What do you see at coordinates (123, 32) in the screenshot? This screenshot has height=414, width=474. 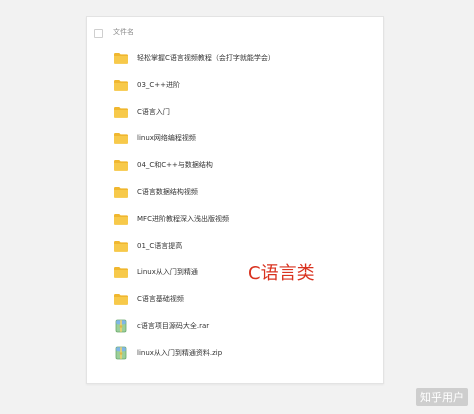 I see `column-header-filename: 文件名` at bounding box center [123, 32].